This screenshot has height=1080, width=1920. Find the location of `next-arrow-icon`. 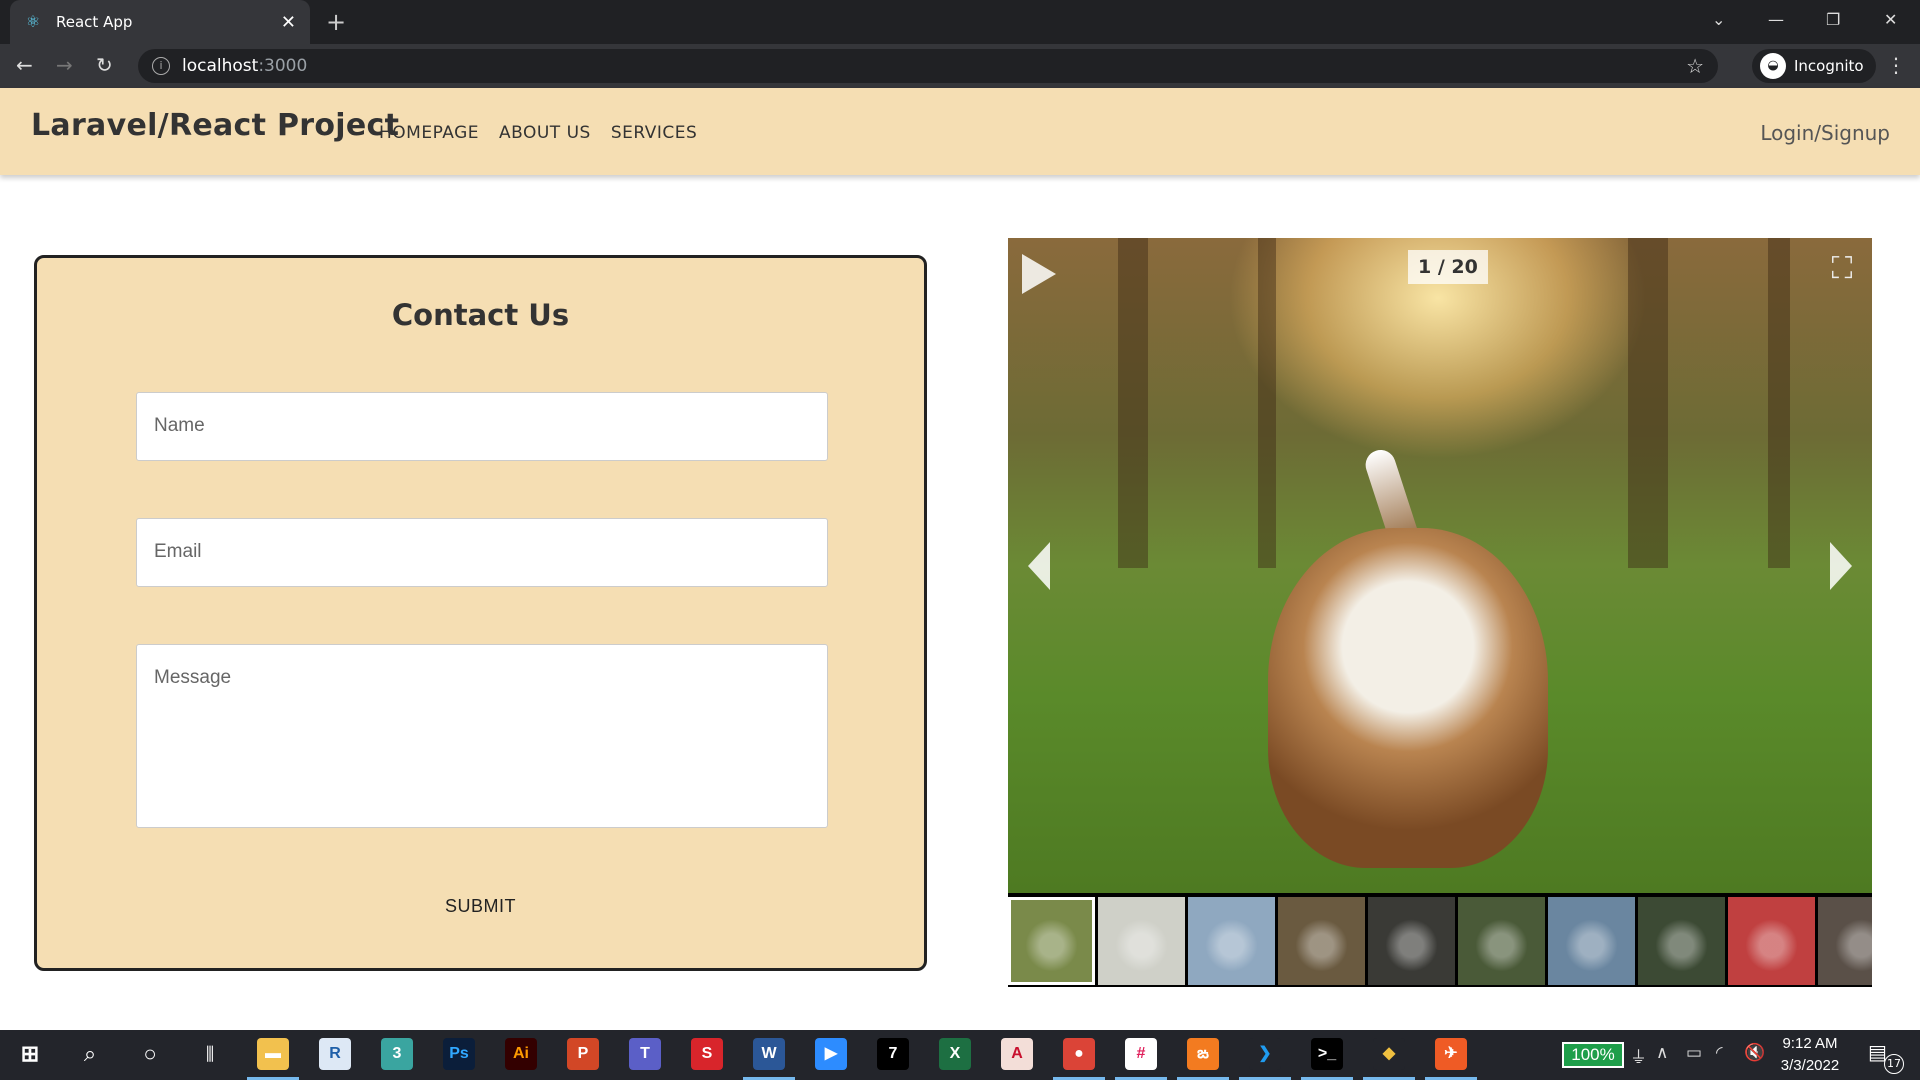

next-arrow-icon is located at coordinates (1841, 566).